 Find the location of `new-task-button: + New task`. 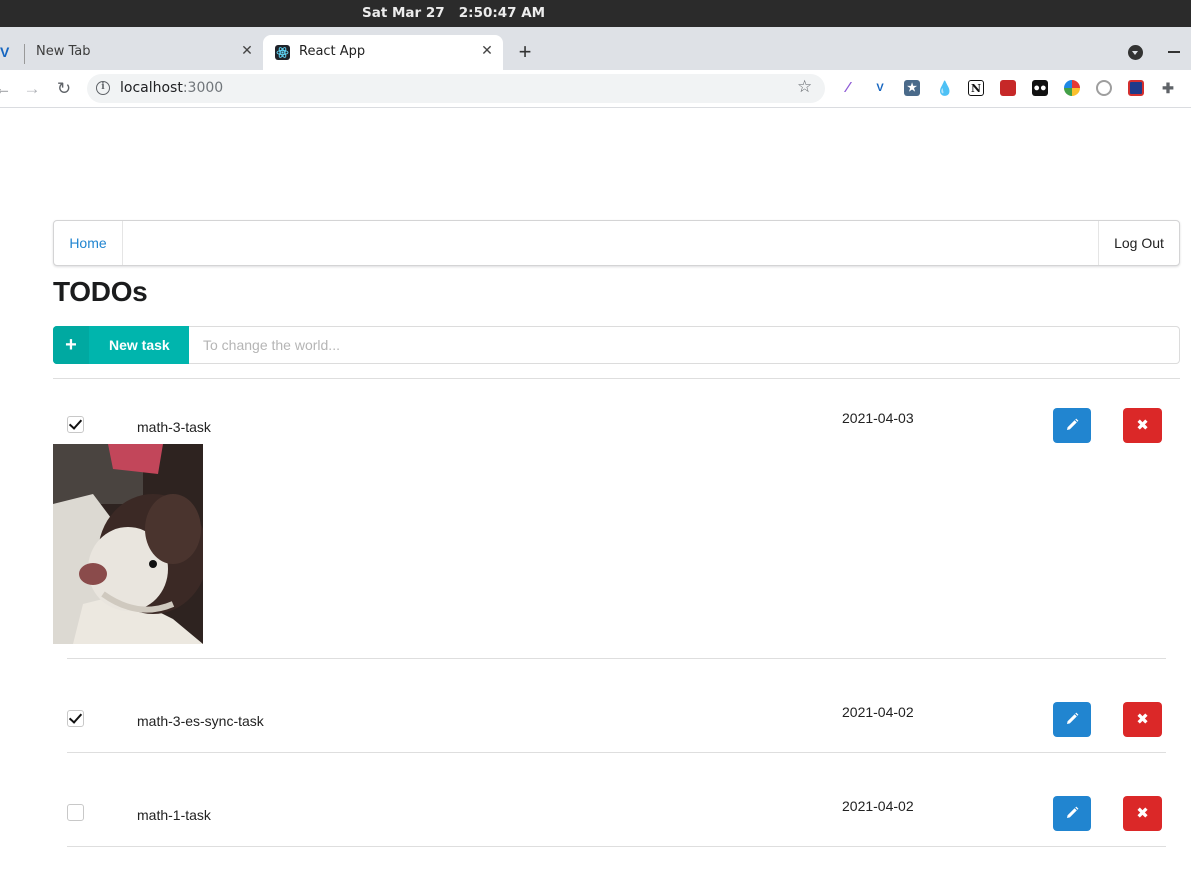

new-task-button: + New task is located at coordinates (121, 345).